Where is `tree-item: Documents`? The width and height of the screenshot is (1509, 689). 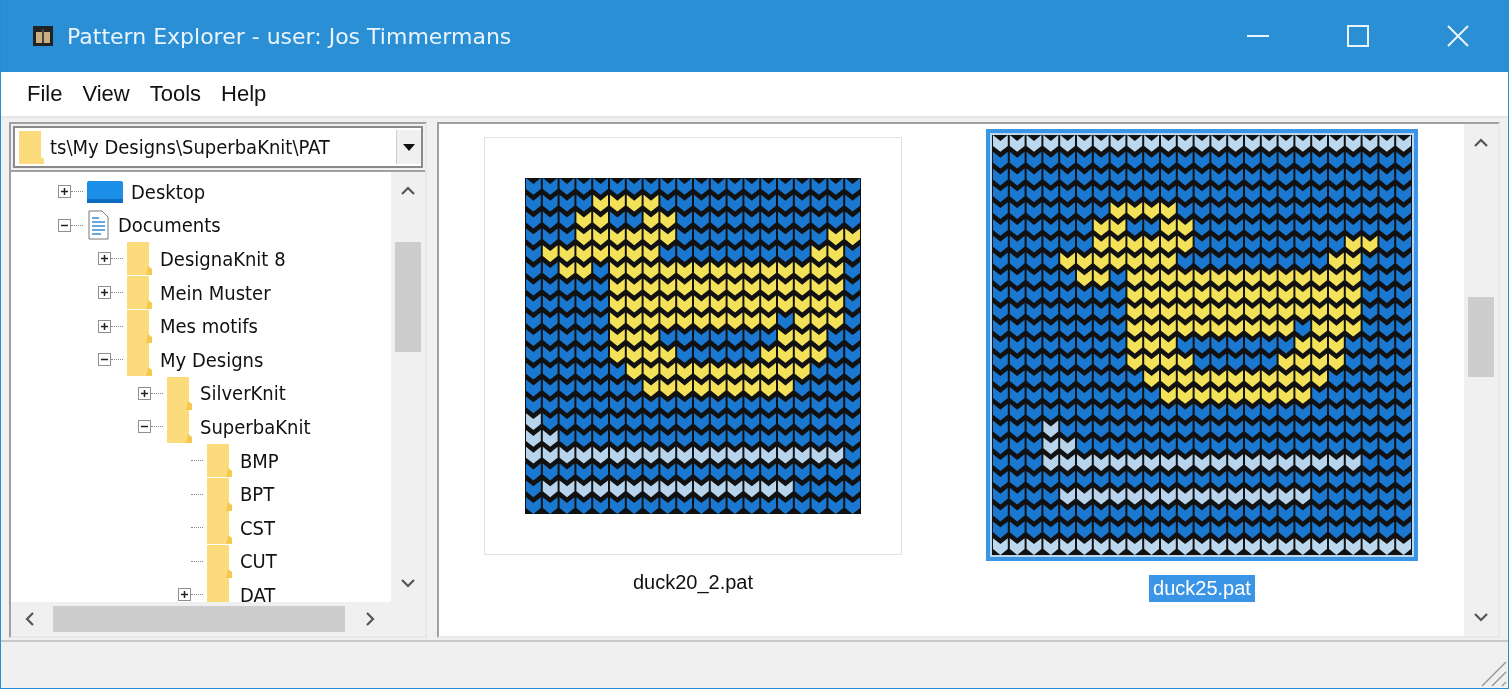
tree-item: Documents is located at coordinates (169, 225).